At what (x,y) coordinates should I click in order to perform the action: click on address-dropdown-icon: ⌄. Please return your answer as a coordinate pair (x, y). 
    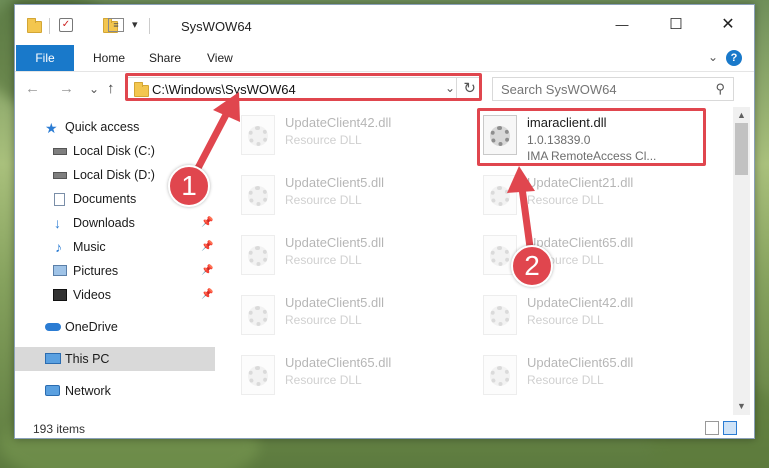
    Looking at the image, I should click on (450, 88).